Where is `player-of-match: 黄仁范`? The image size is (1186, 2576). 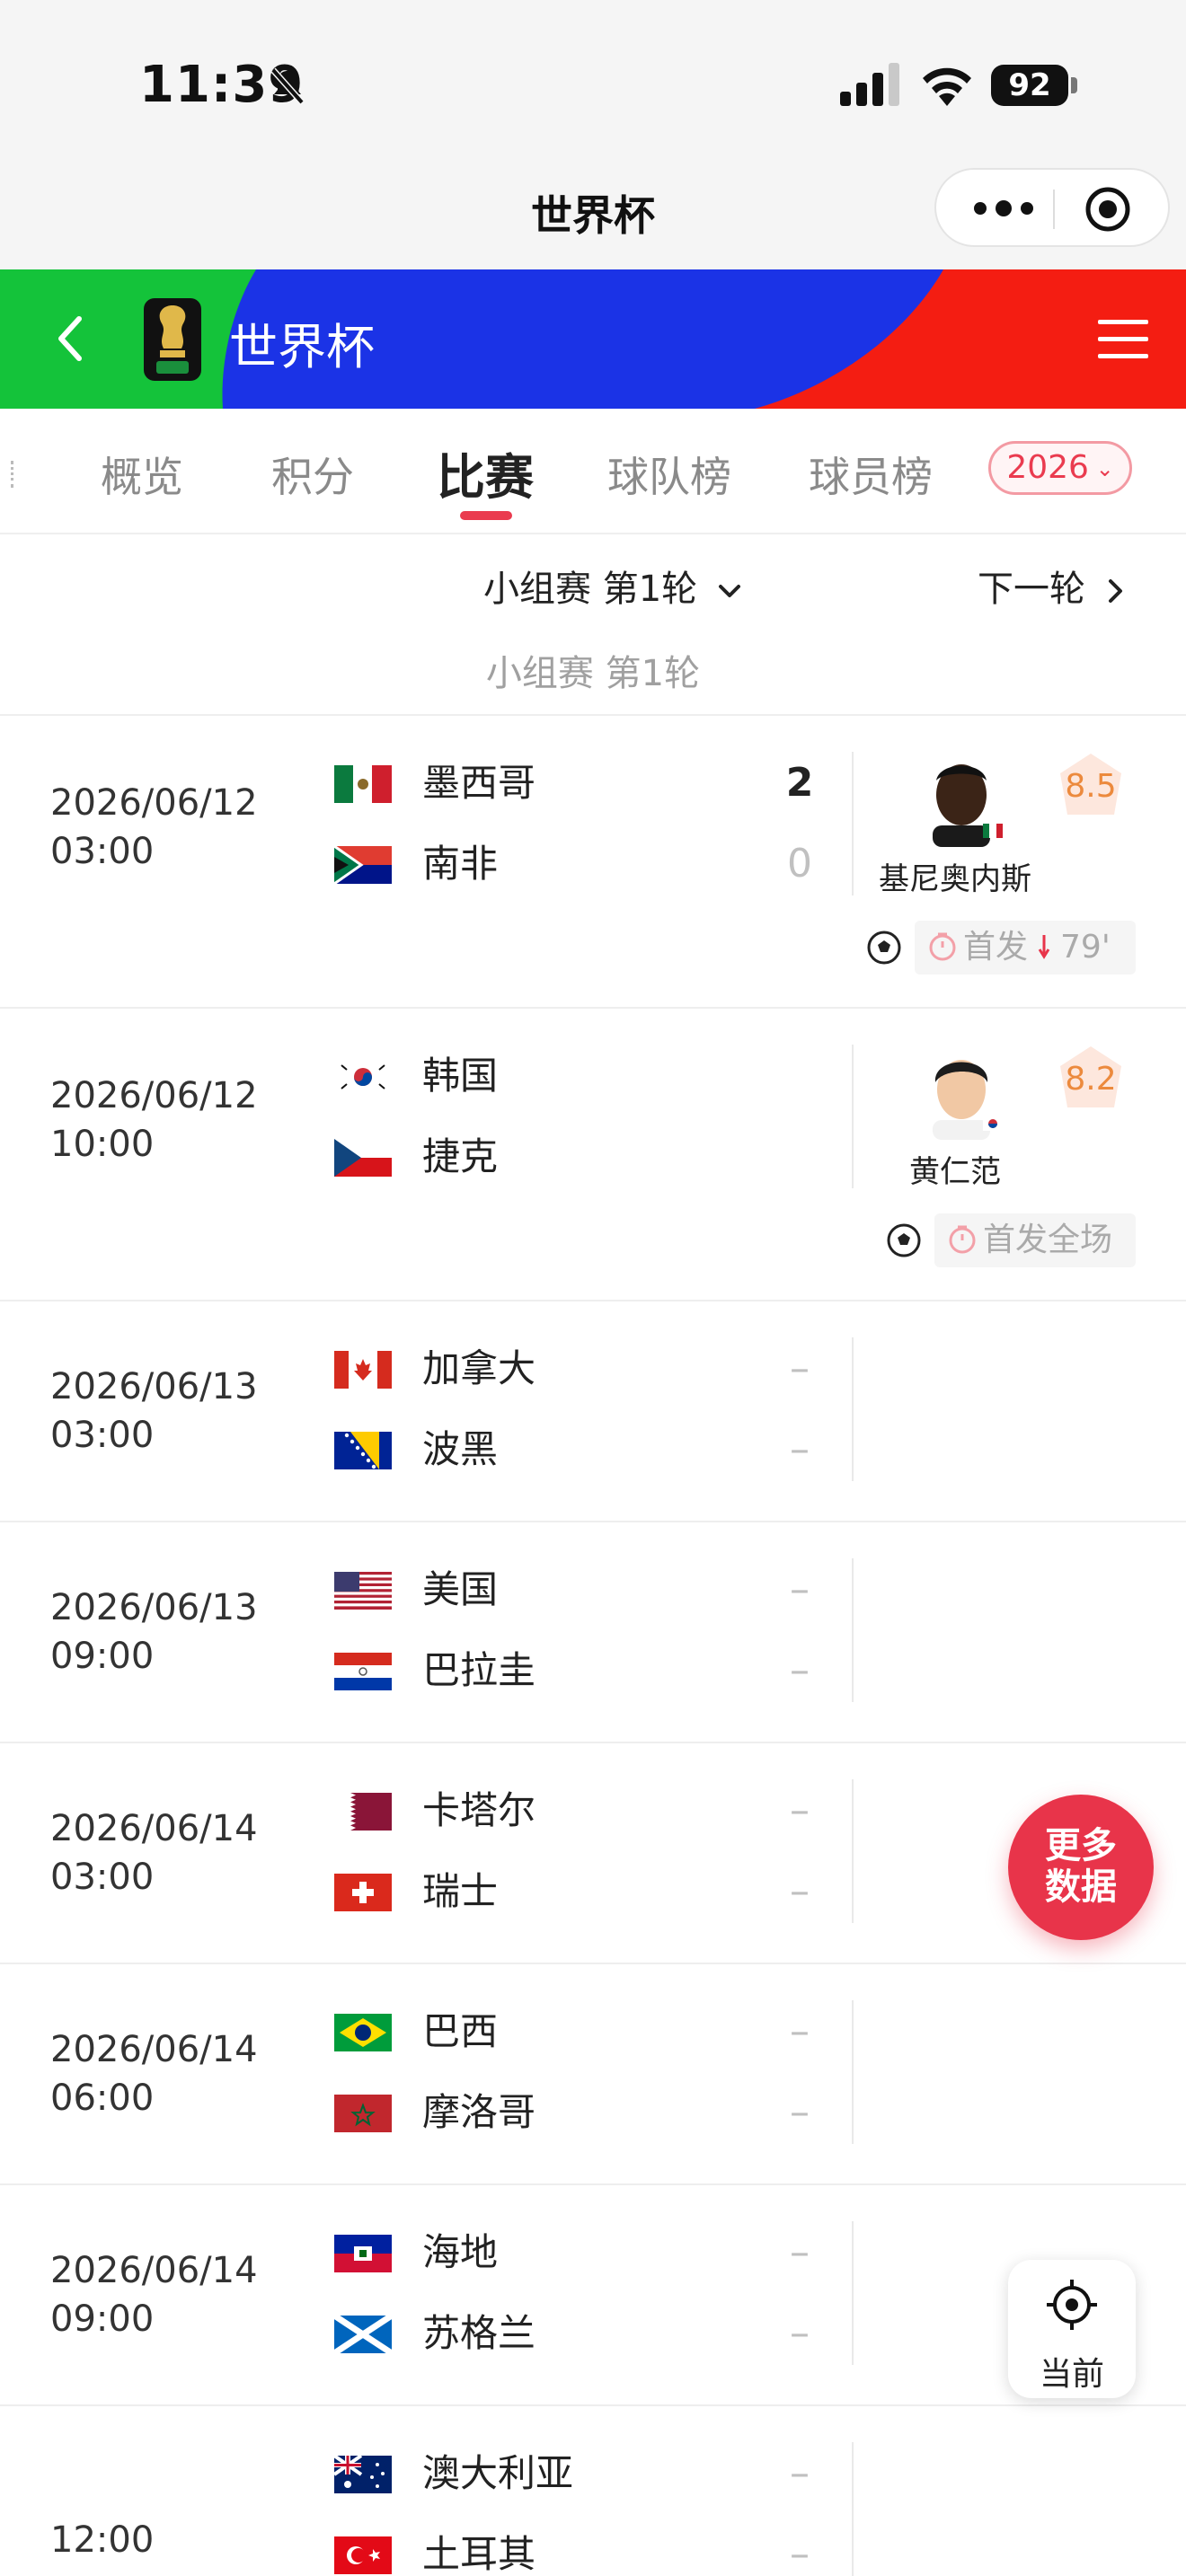
player-of-match: 黄仁范 is located at coordinates (955, 1122).